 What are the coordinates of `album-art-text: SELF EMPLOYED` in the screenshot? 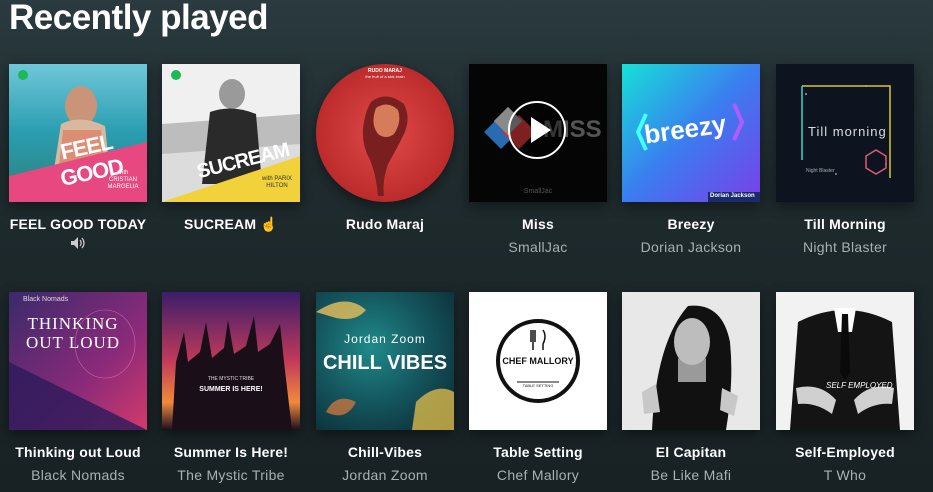 It's located at (859, 385).